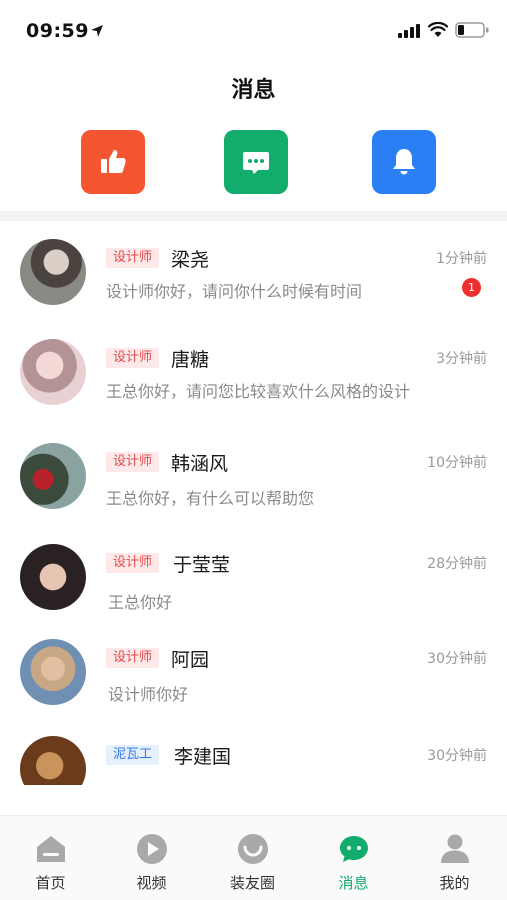 The height and width of the screenshot is (900, 507). What do you see at coordinates (252, 883) in the screenshot?
I see `tab-label: 装友圈` at bounding box center [252, 883].